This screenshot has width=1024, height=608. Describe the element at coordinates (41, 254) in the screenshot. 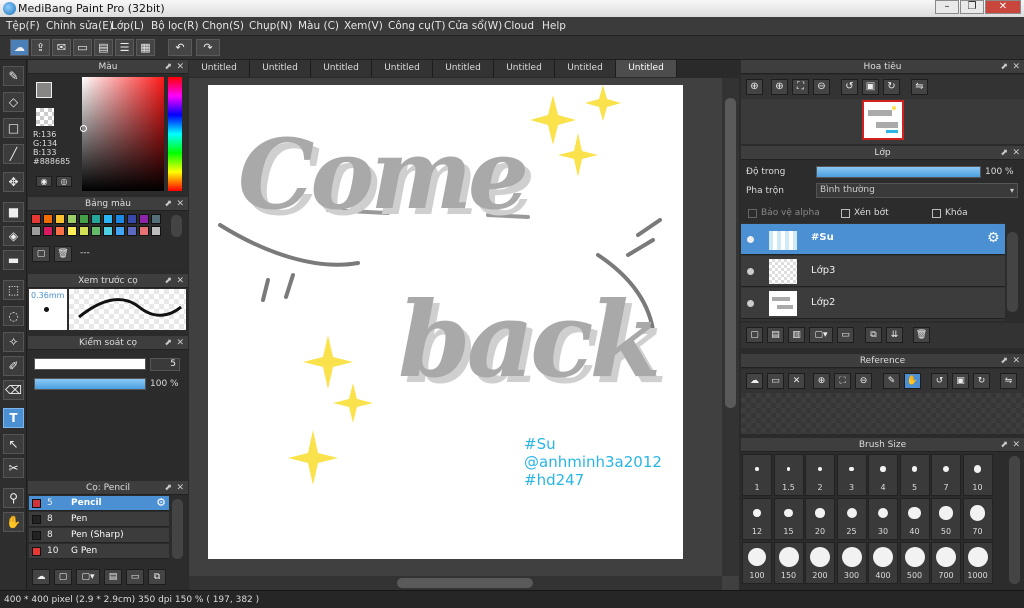

I see `new-palette-icon: ▢` at that location.